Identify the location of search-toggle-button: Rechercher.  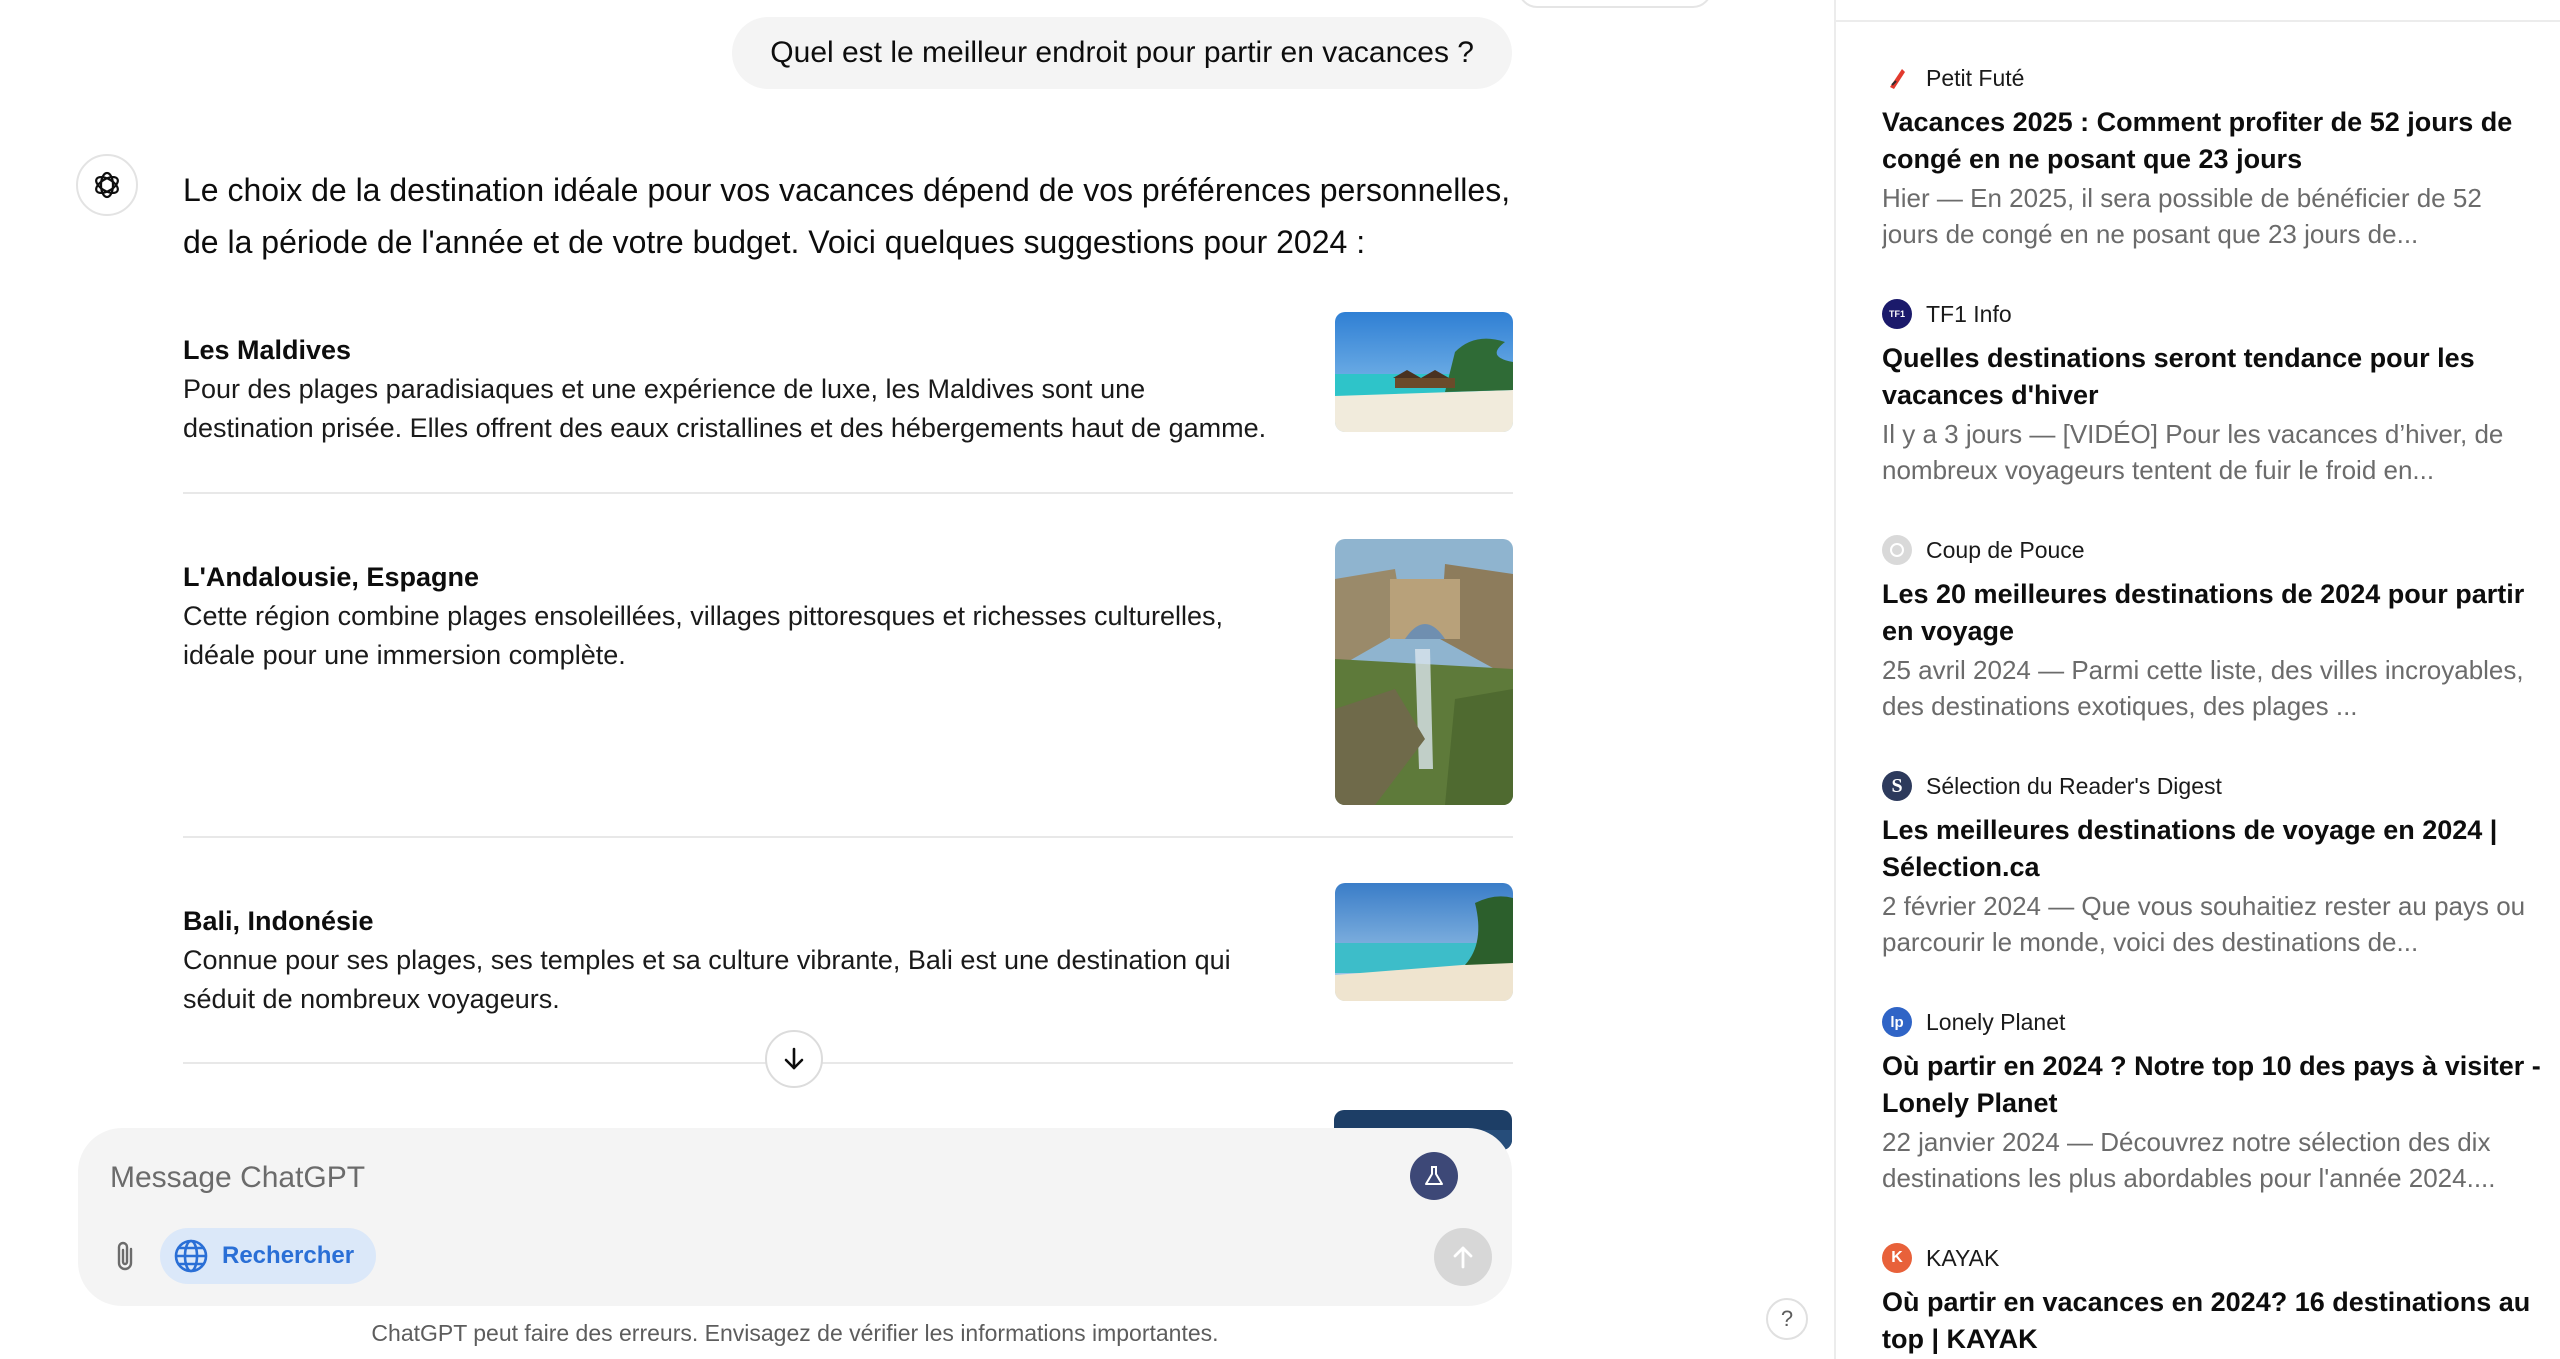
(268, 1256).